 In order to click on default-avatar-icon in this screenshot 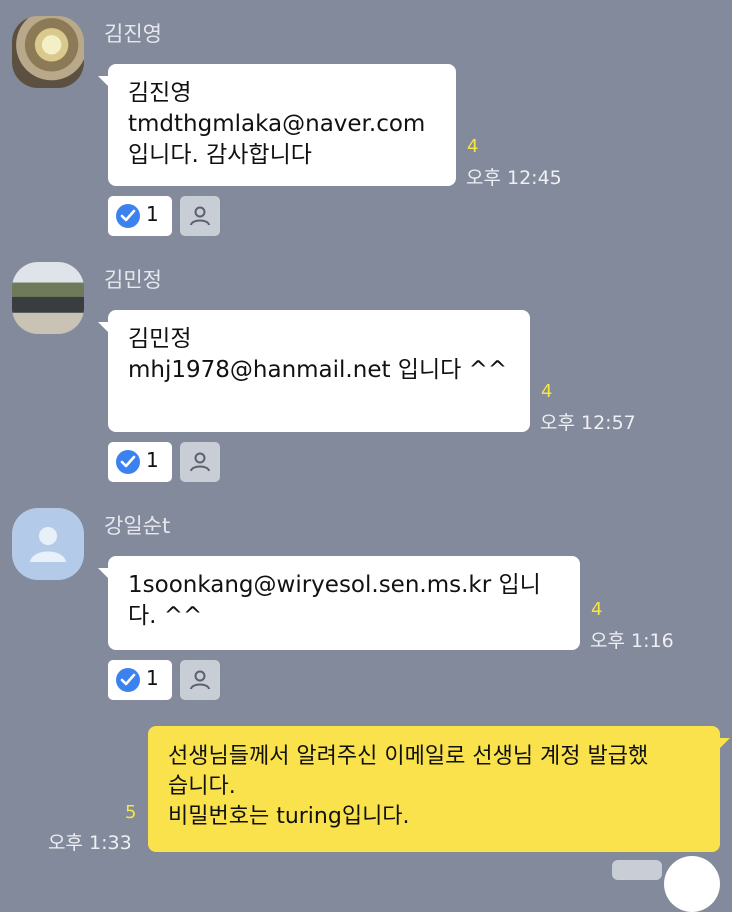, I will do `click(48, 544)`.